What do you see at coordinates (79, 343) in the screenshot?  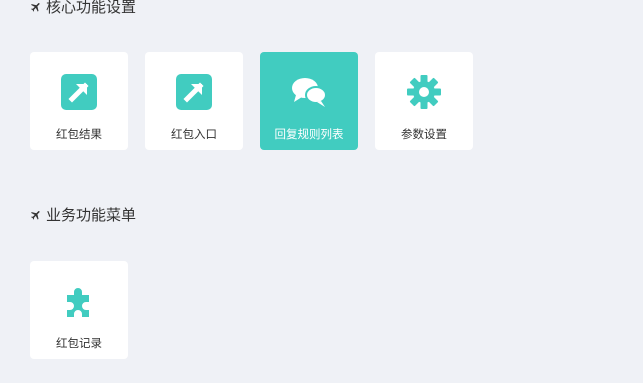 I see `tile-label: 红包记录` at bounding box center [79, 343].